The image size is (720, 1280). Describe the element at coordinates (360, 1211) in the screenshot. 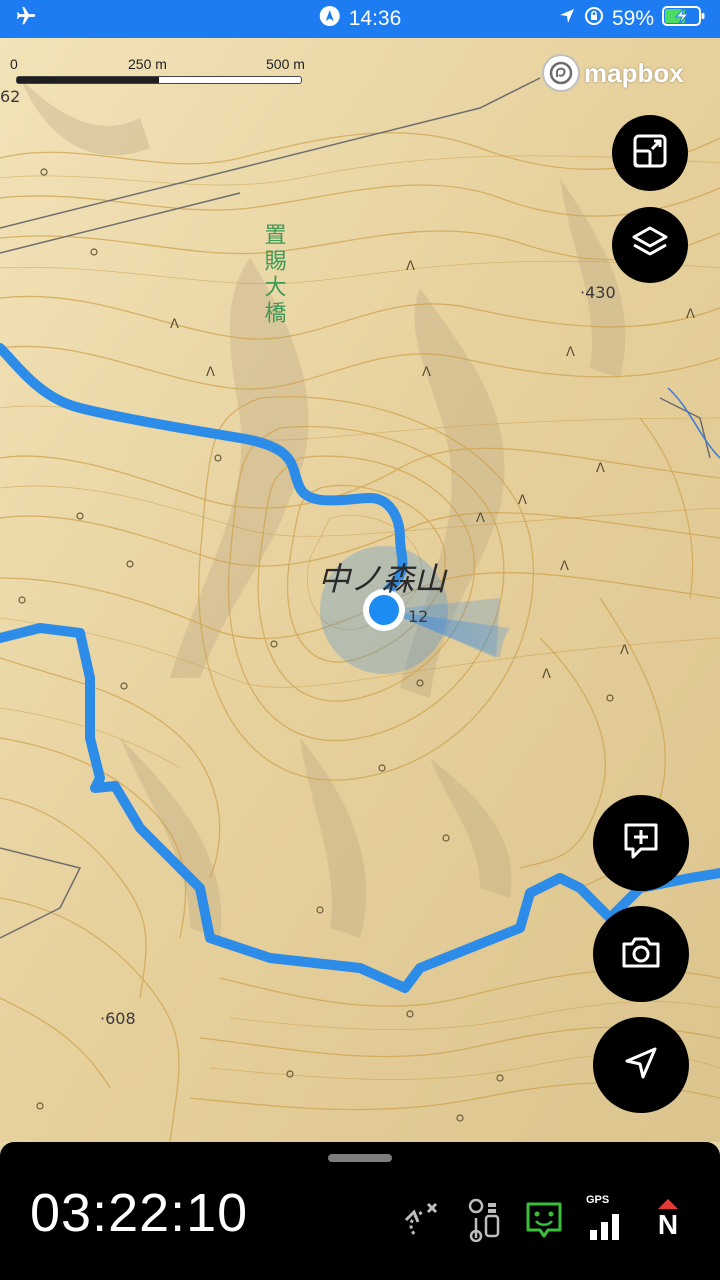

I see `bottom-panel: 03:22:10 GPS N` at that location.